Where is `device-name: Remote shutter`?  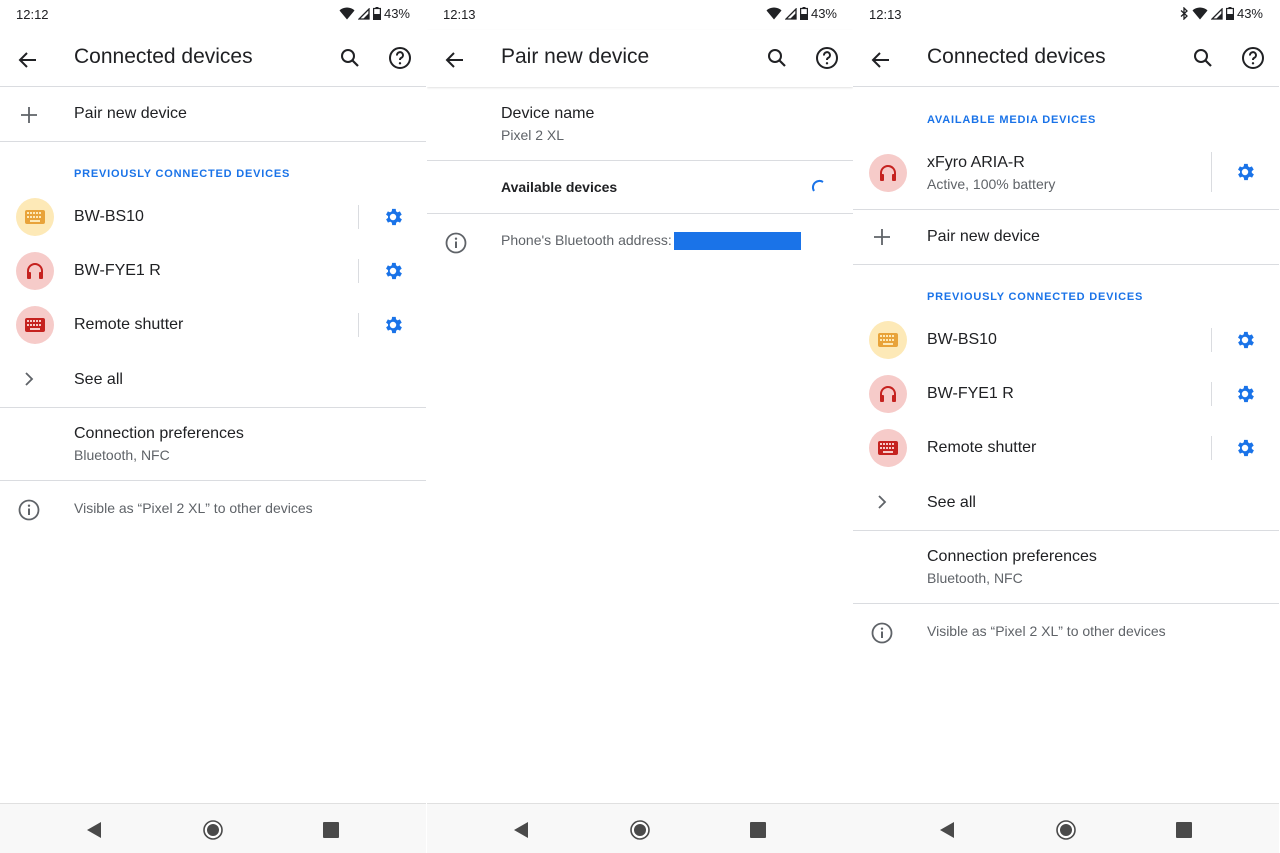
device-name: Remote shutter is located at coordinates (129, 324).